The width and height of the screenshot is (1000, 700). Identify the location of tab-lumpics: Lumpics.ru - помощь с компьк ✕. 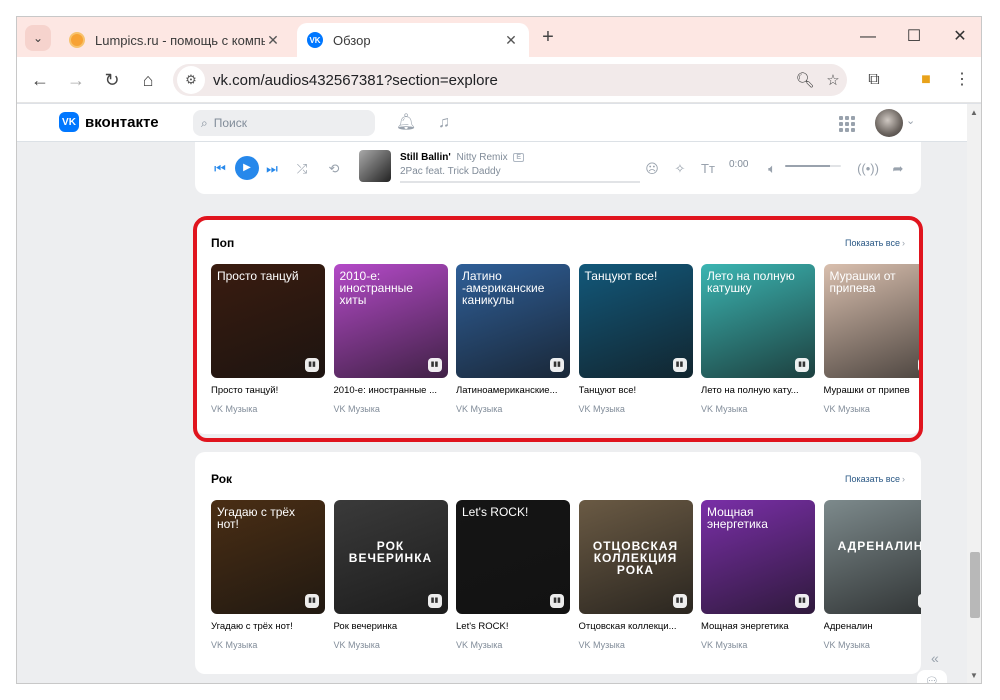
(175, 40).